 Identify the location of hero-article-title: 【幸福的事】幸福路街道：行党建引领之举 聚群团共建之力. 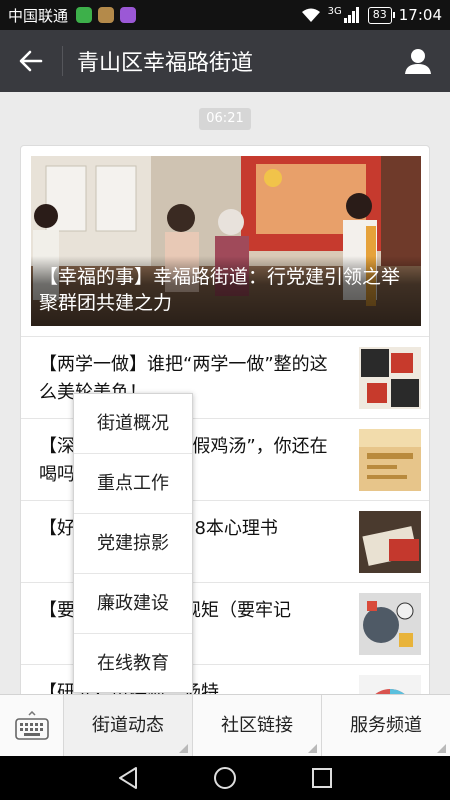
(226, 291).